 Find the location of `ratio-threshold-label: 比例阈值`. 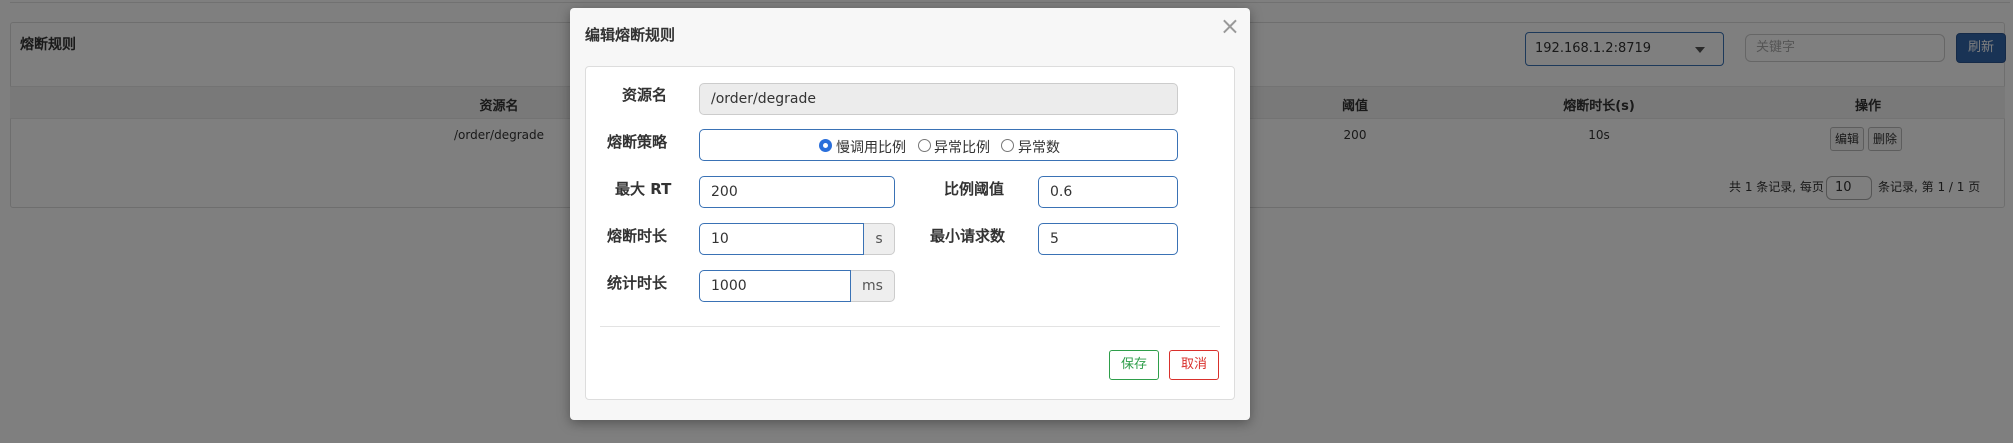

ratio-threshold-label: 比例阈值 is located at coordinates (974, 189).